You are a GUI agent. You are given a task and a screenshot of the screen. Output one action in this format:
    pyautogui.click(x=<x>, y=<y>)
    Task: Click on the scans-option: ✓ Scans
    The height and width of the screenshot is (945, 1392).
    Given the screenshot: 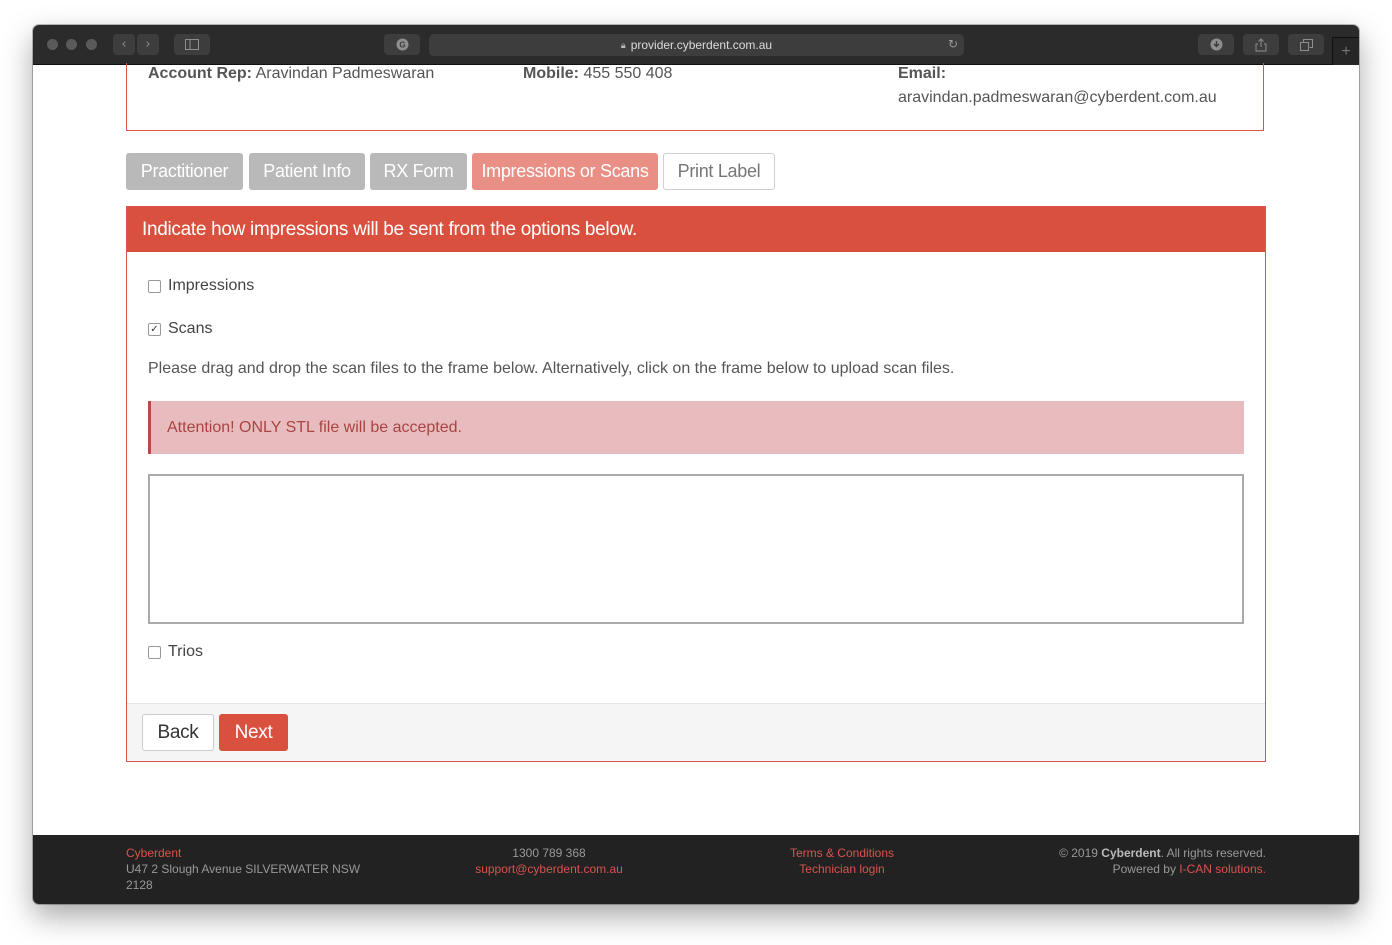 What is the action you would take?
    pyautogui.click(x=180, y=329)
    